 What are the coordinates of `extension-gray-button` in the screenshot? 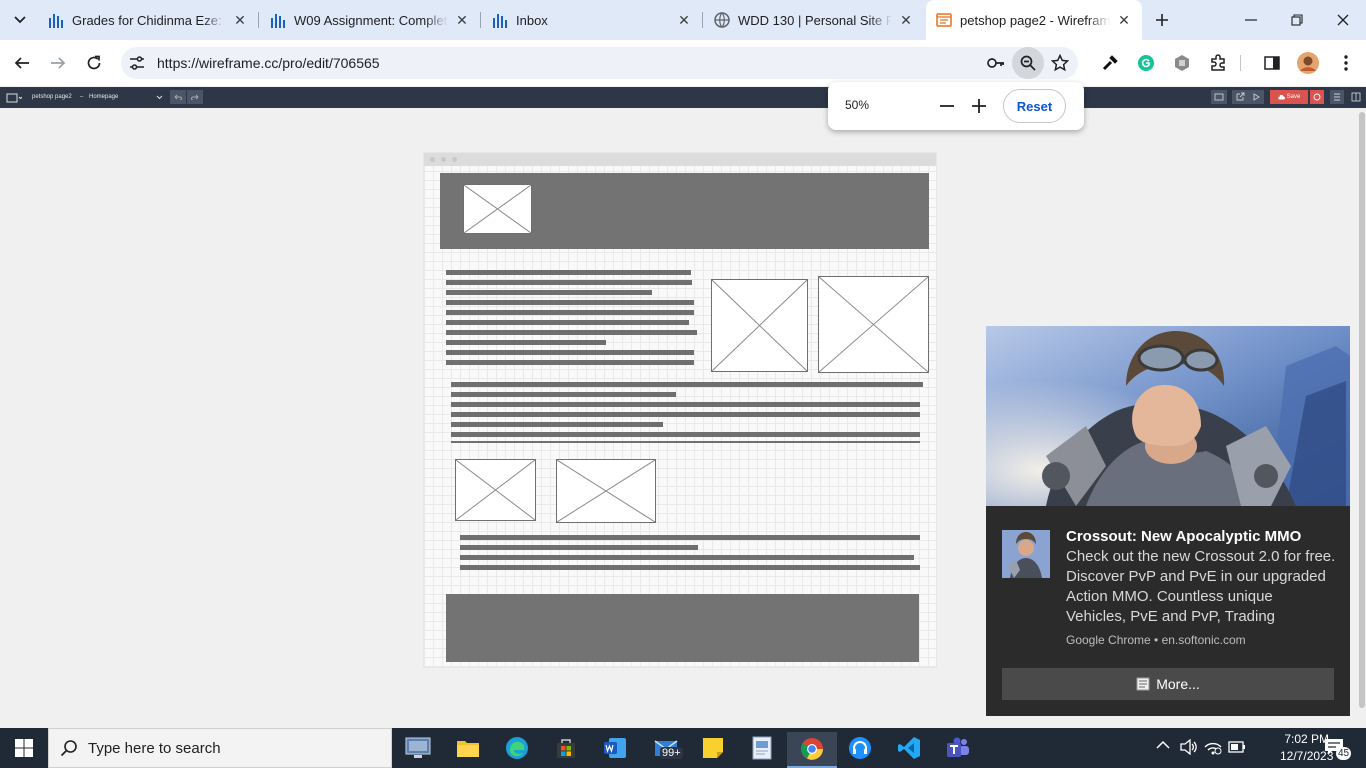 It's located at (1182, 63).